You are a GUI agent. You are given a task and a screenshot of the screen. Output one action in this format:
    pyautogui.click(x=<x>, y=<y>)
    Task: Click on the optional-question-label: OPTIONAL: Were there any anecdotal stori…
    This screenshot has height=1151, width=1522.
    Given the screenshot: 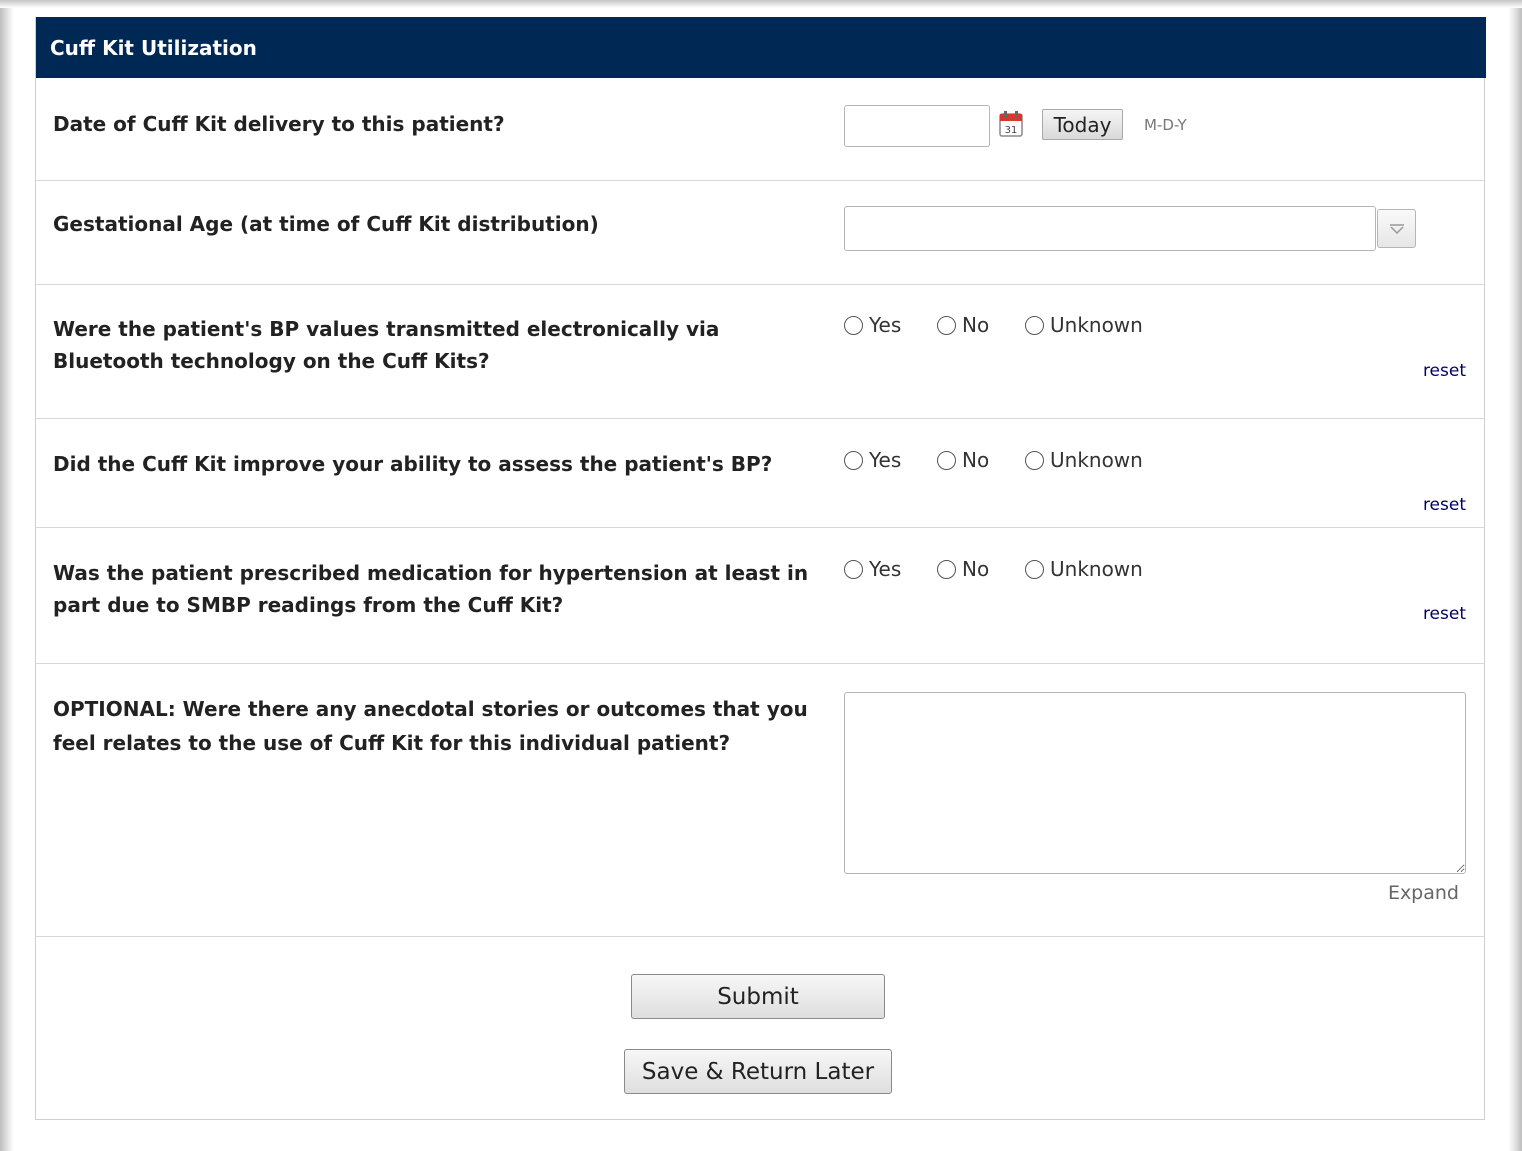 What is the action you would take?
    pyautogui.click(x=430, y=726)
    